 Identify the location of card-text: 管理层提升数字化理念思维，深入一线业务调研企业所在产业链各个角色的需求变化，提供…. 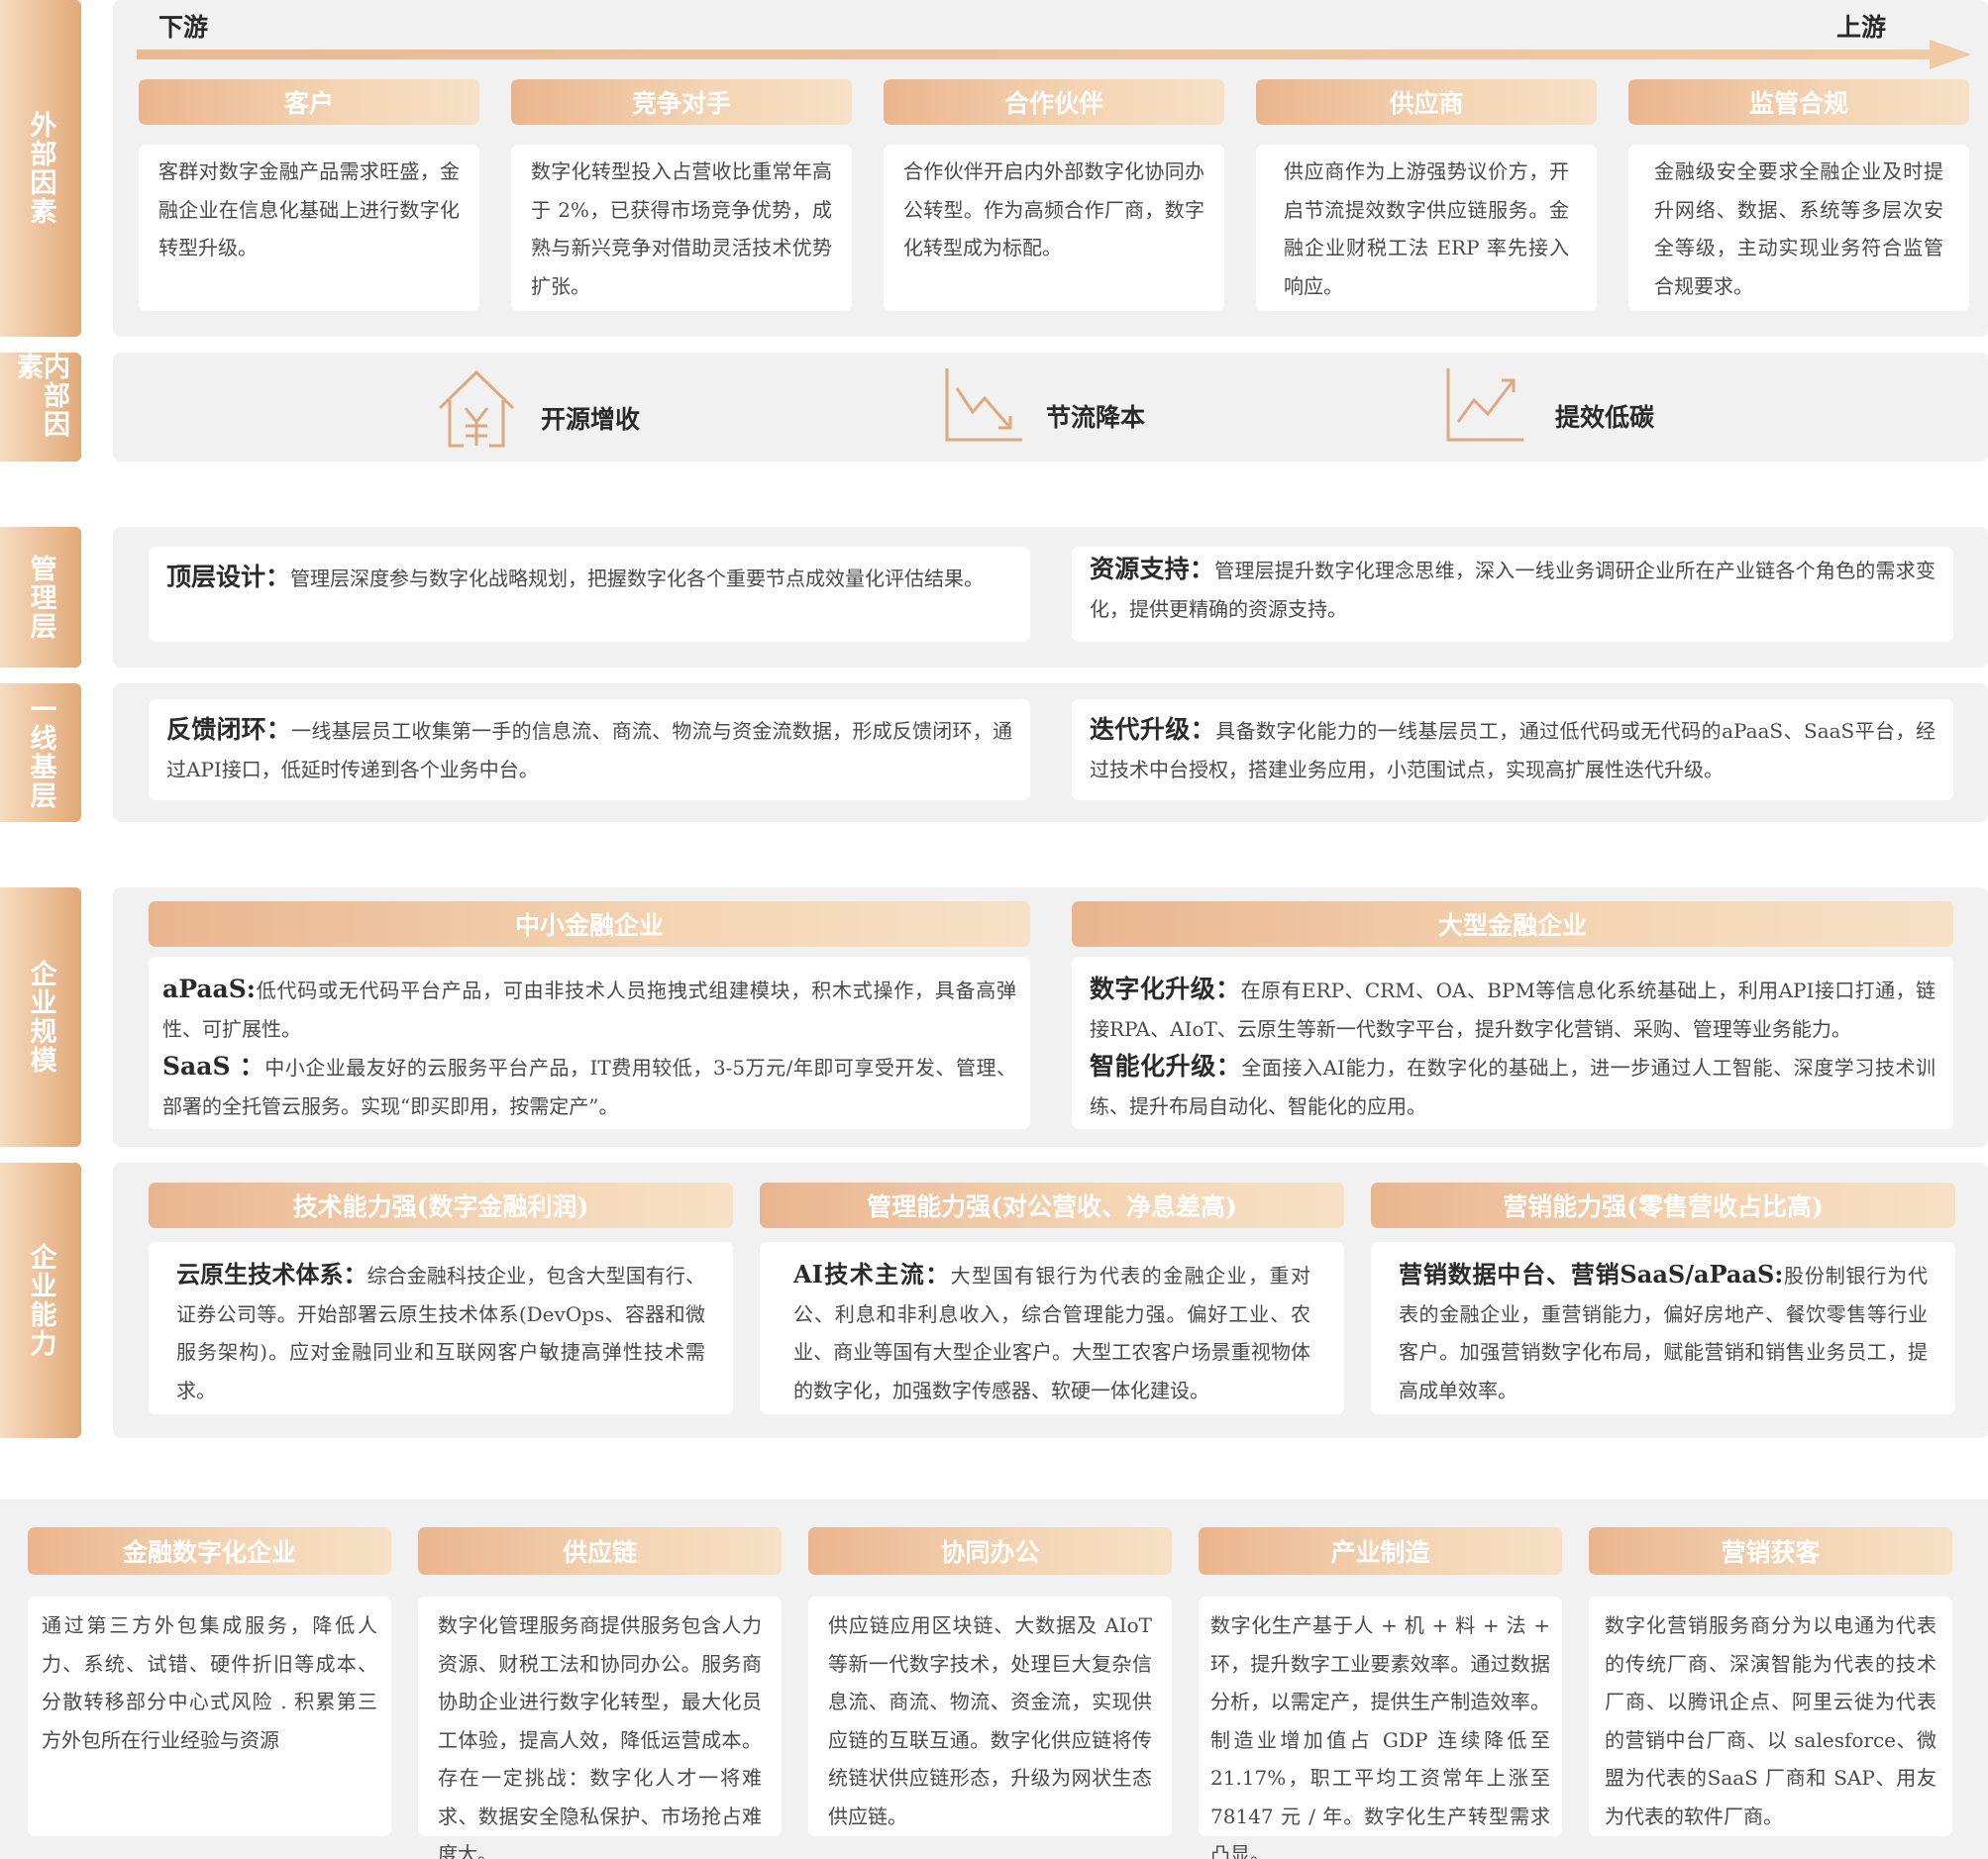
(1513, 590).